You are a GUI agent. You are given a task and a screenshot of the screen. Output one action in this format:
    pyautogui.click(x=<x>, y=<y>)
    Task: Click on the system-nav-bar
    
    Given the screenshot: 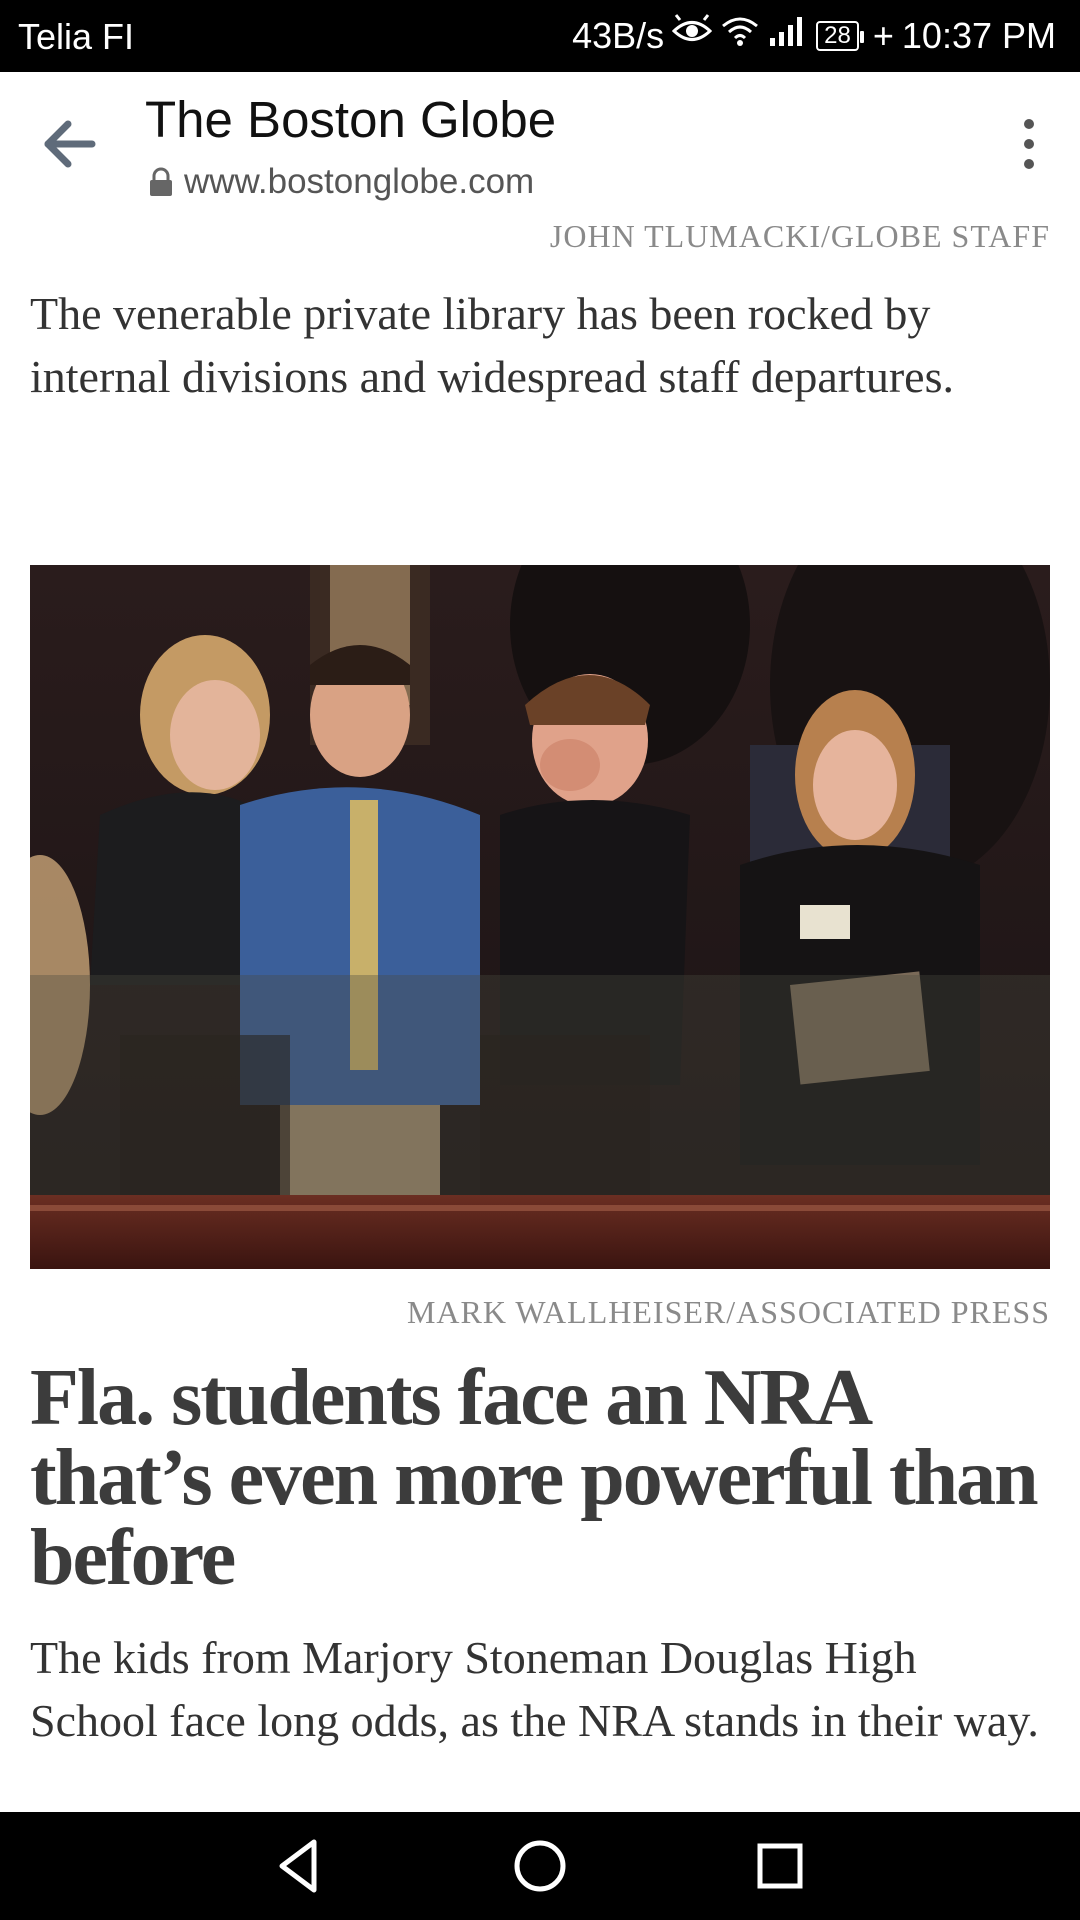 What is the action you would take?
    pyautogui.click(x=540, y=1866)
    